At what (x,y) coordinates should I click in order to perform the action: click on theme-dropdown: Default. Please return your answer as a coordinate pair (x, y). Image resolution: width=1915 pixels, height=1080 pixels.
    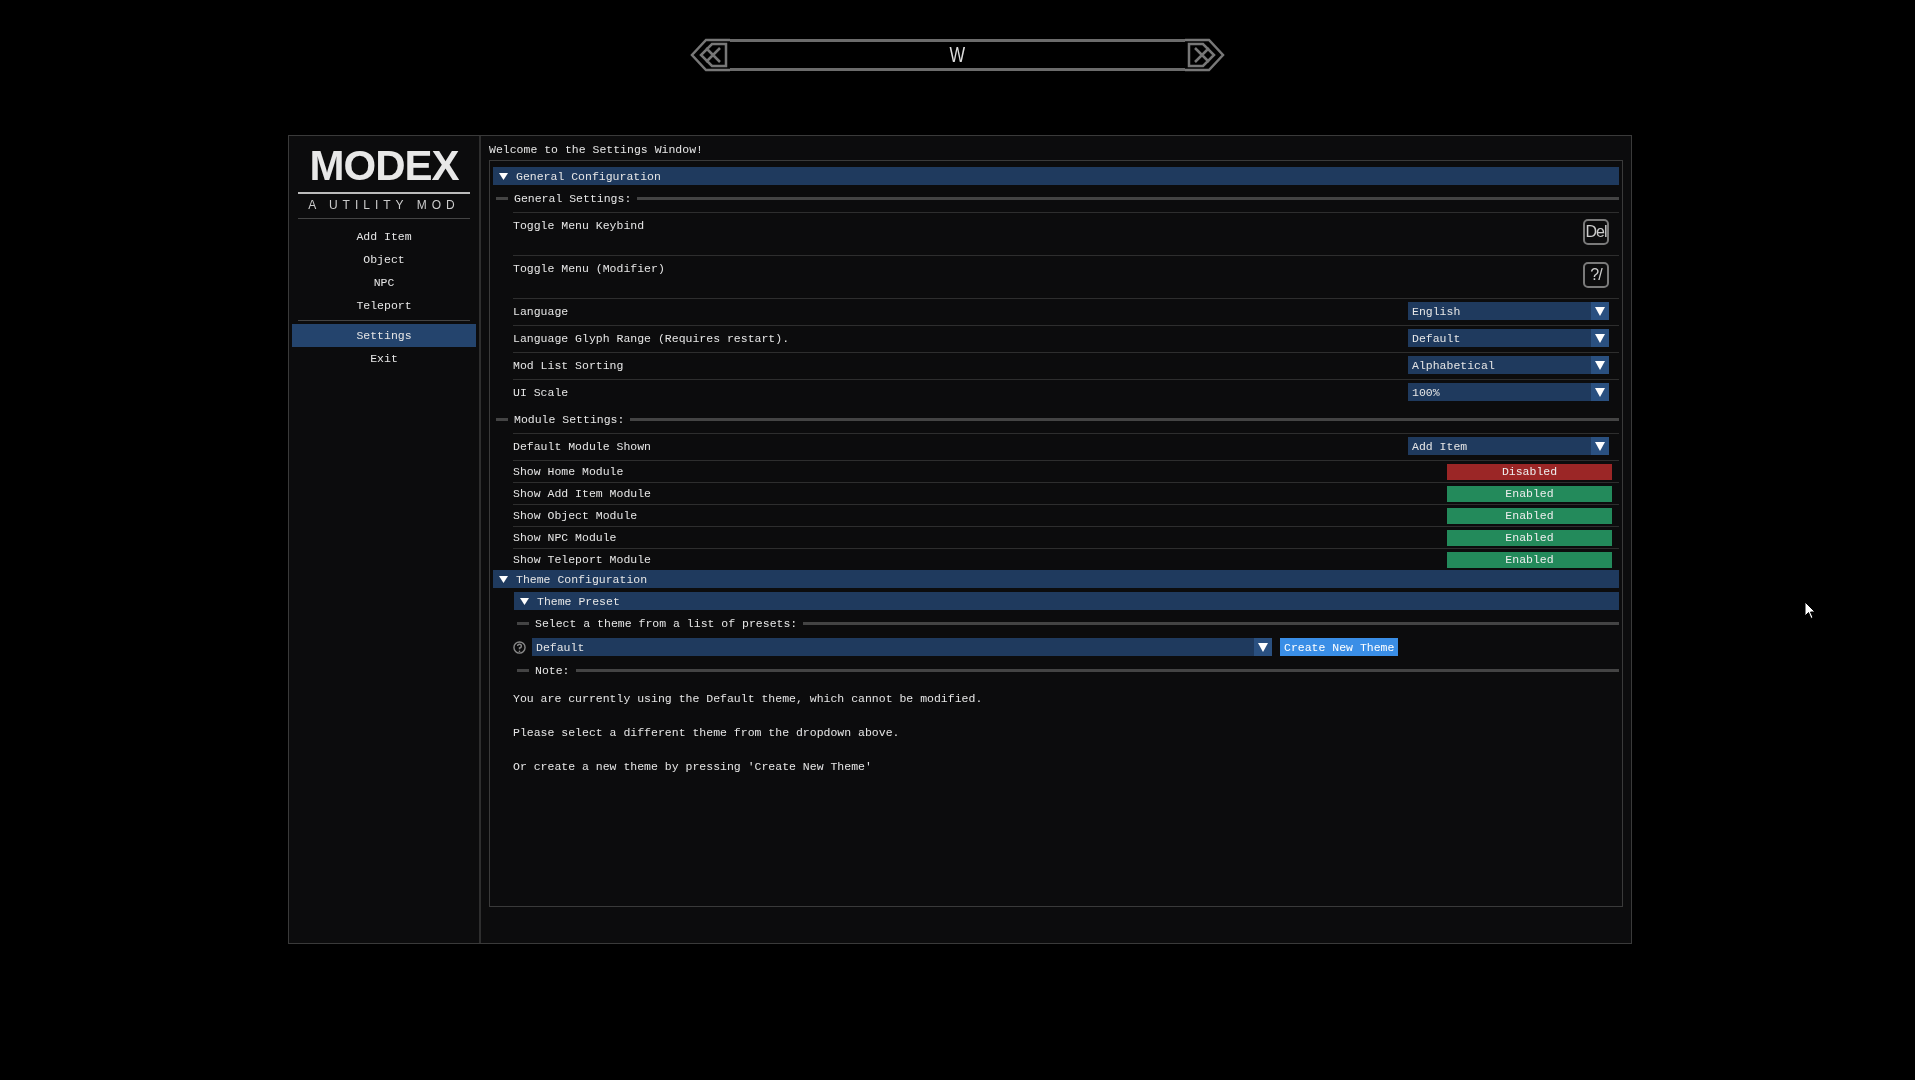
    Looking at the image, I should click on (902, 647).